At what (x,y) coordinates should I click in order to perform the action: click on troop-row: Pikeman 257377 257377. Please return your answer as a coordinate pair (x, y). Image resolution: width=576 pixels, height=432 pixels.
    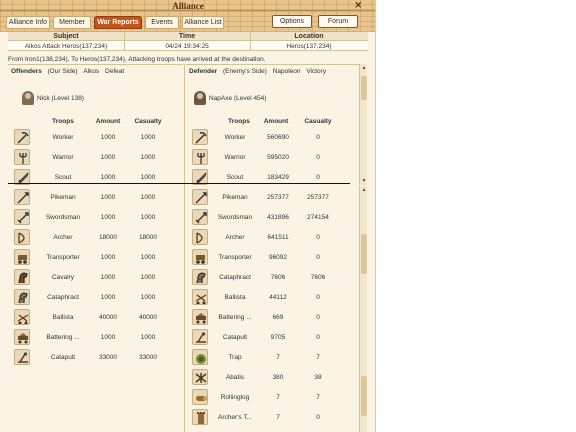
    Looking at the image, I should click on (266, 197).